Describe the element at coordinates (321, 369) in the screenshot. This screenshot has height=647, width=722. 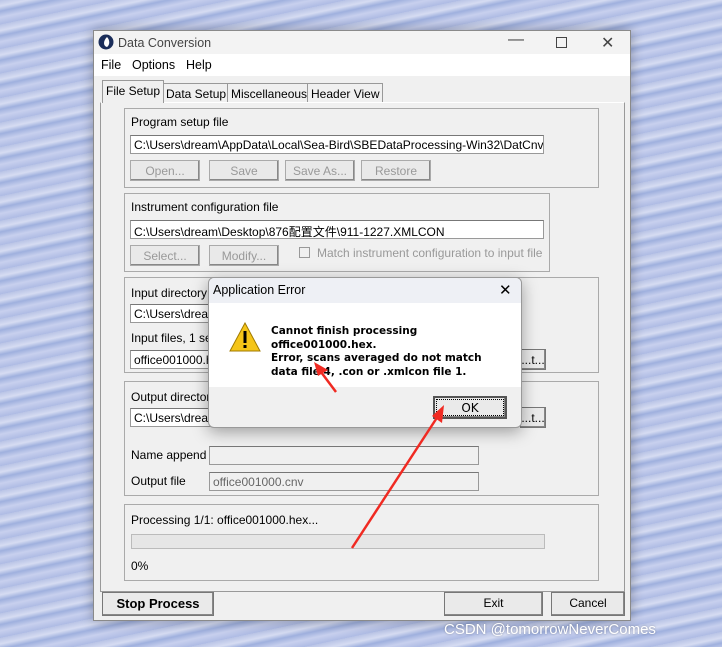
I see `arrowhead-icon` at that location.